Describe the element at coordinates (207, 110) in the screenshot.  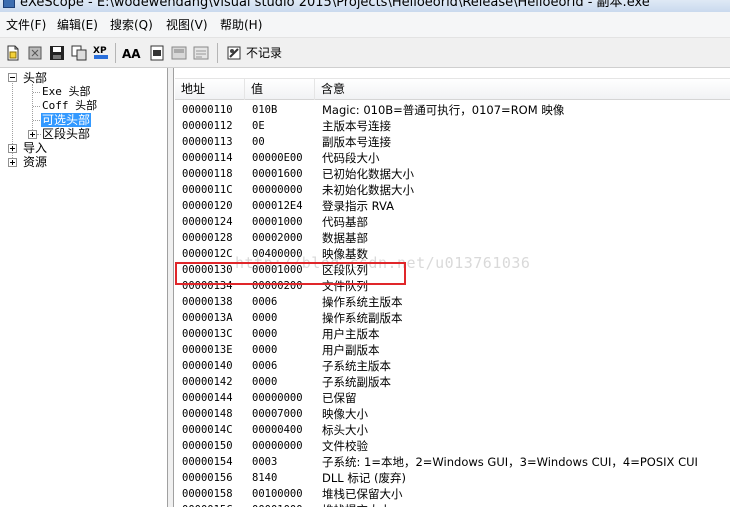
I see `cell-address: 00000110` at that location.